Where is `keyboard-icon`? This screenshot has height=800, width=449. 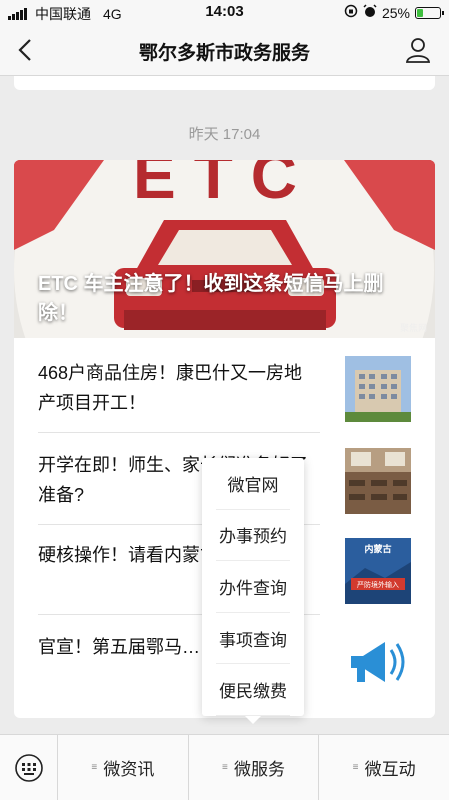
keyboard-icon is located at coordinates (28, 767).